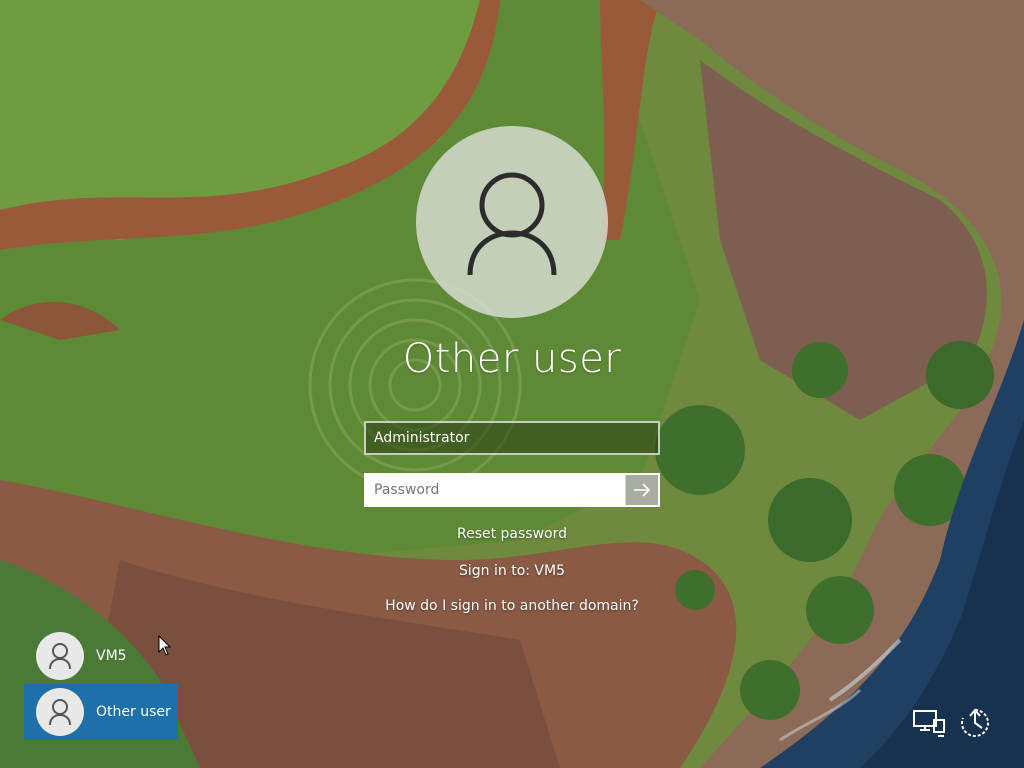 This screenshot has width=1024, height=768. I want to click on user-tile-label: Other user, so click(133, 712).